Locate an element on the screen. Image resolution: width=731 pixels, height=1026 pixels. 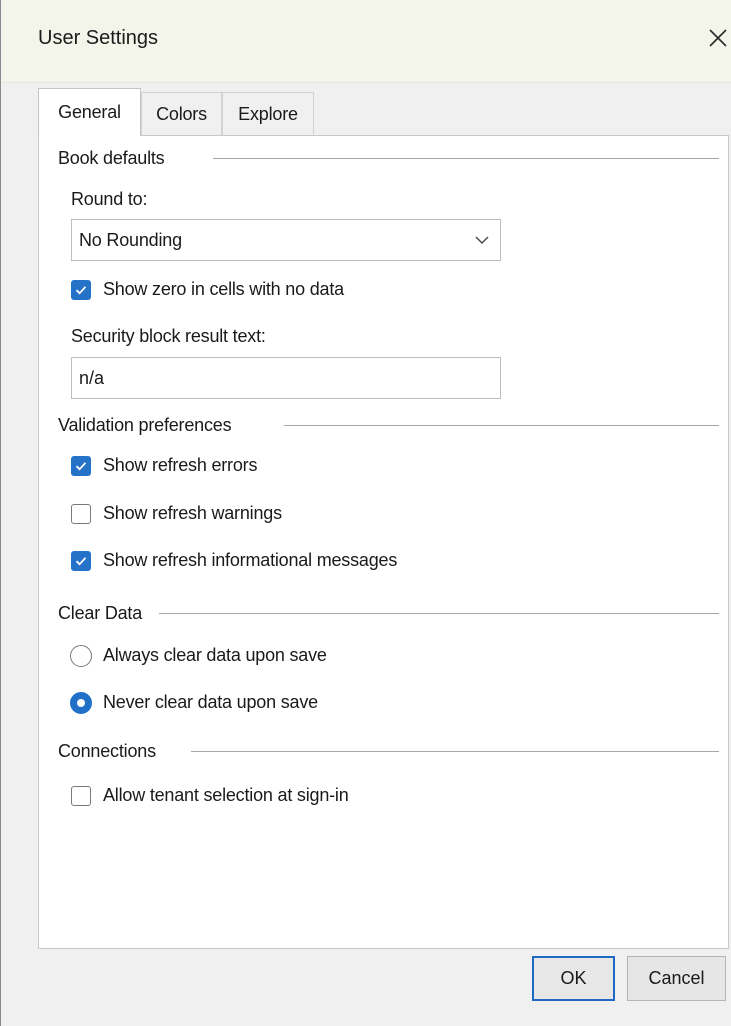
show-refresh-warnings-checkbox is located at coordinates (81, 514).